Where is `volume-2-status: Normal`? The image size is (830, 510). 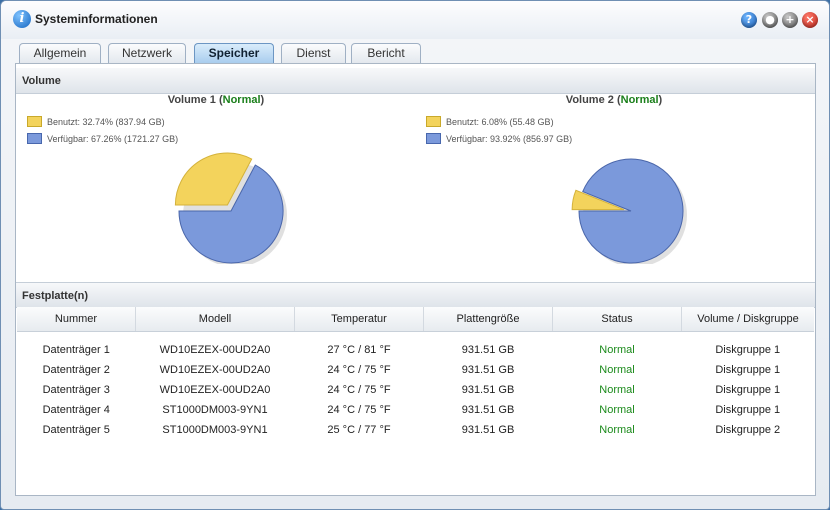 volume-2-status: Normal is located at coordinates (639, 100).